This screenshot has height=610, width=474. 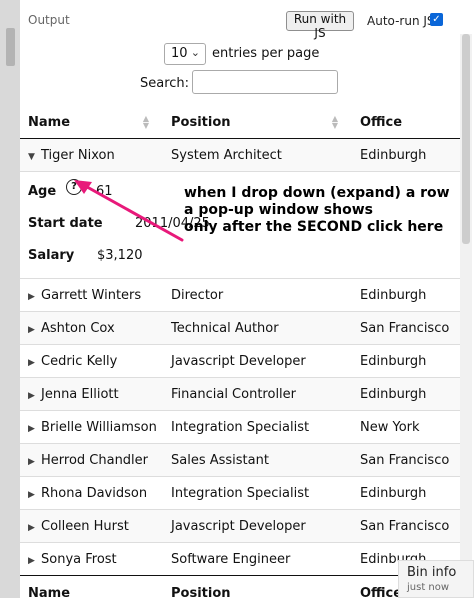 What do you see at coordinates (265, 53) in the screenshot?
I see `entries-per-page-label: entries per page` at bounding box center [265, 53].